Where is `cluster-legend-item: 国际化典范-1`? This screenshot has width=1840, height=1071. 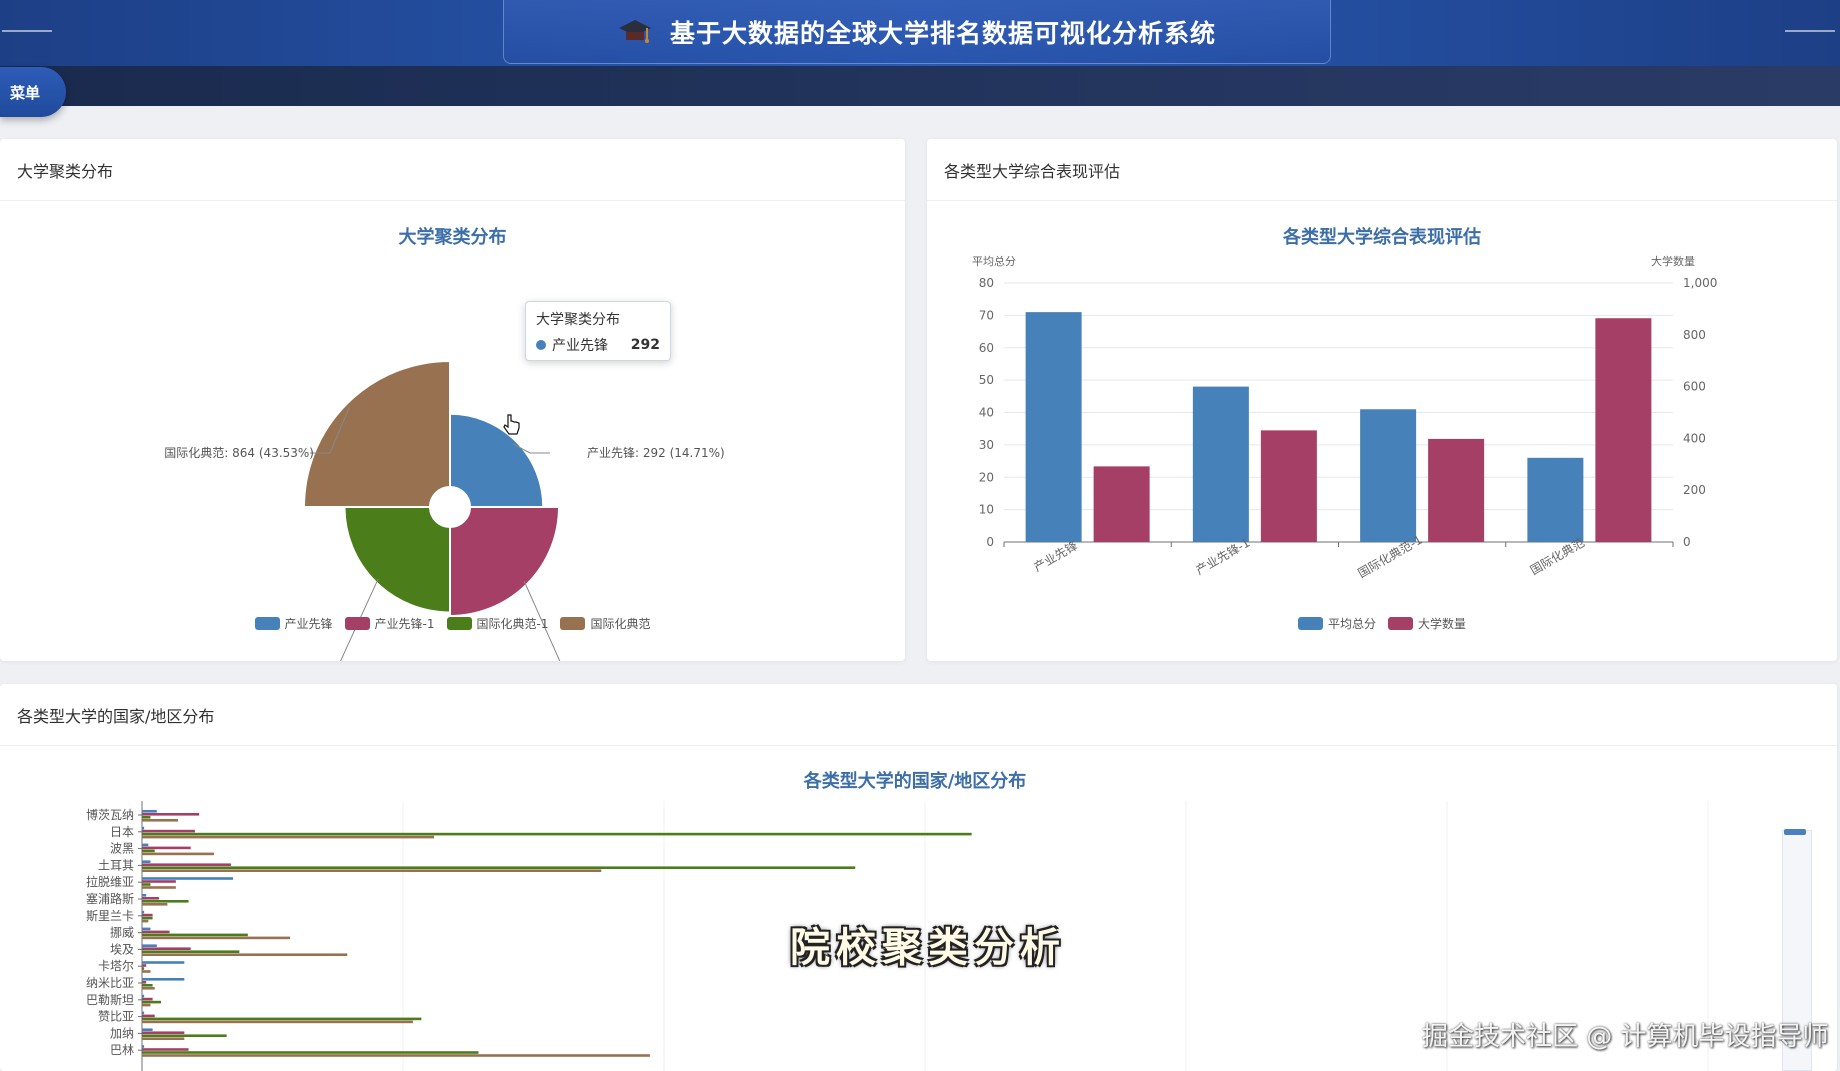 cluster-legend-item: 国际化典范-1 is located at coordinates (497, 623).